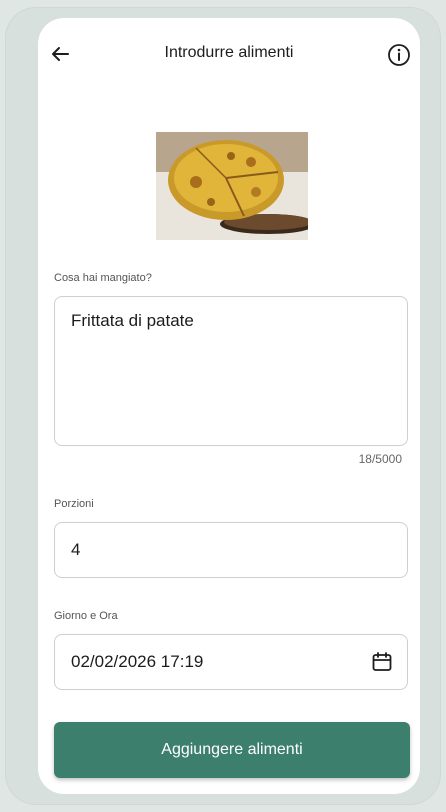 This screenshot has height=812, width=446. Describe the element at coordinates (229, 52) in the screenshot. I see `page-title: Introdurre alimenti` at that location.